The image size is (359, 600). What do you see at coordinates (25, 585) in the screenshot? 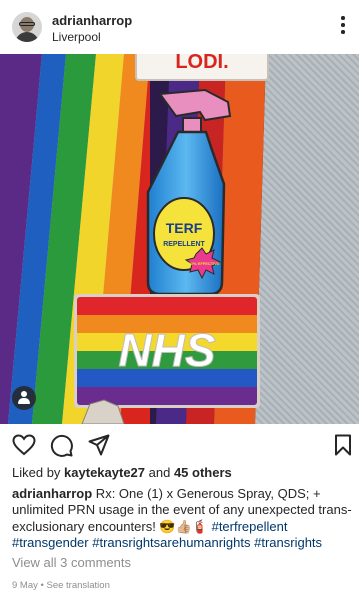
I see `post-date: 9 May` at bounding box center [25, 585].